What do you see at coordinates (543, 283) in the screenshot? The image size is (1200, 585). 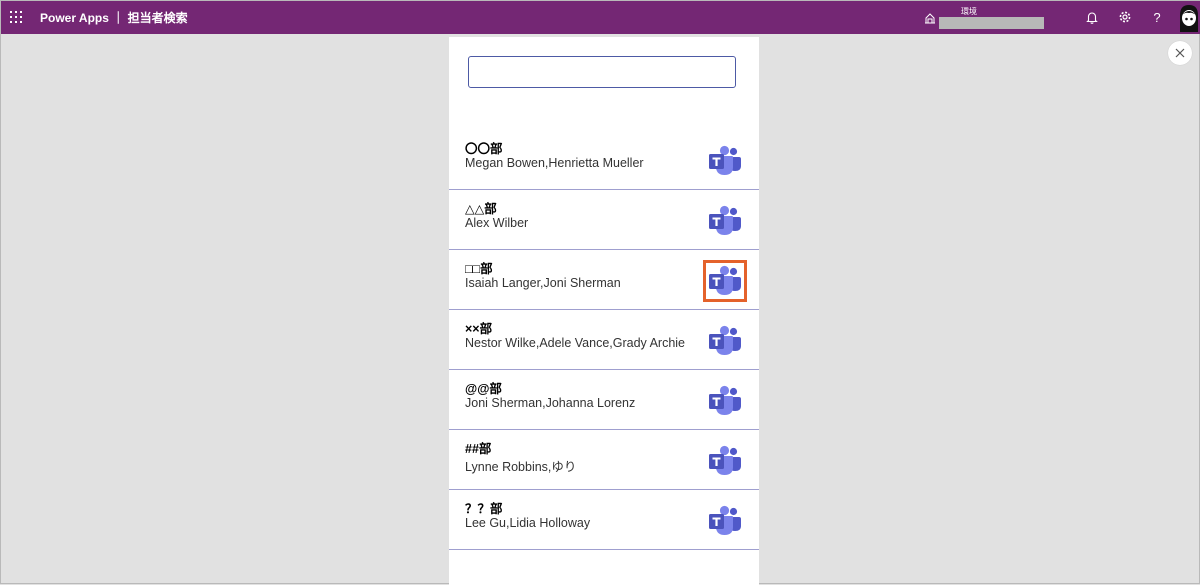 I see `member-names: Isaiah Langer,Joni Sherman` at bounding box center [543, 283].